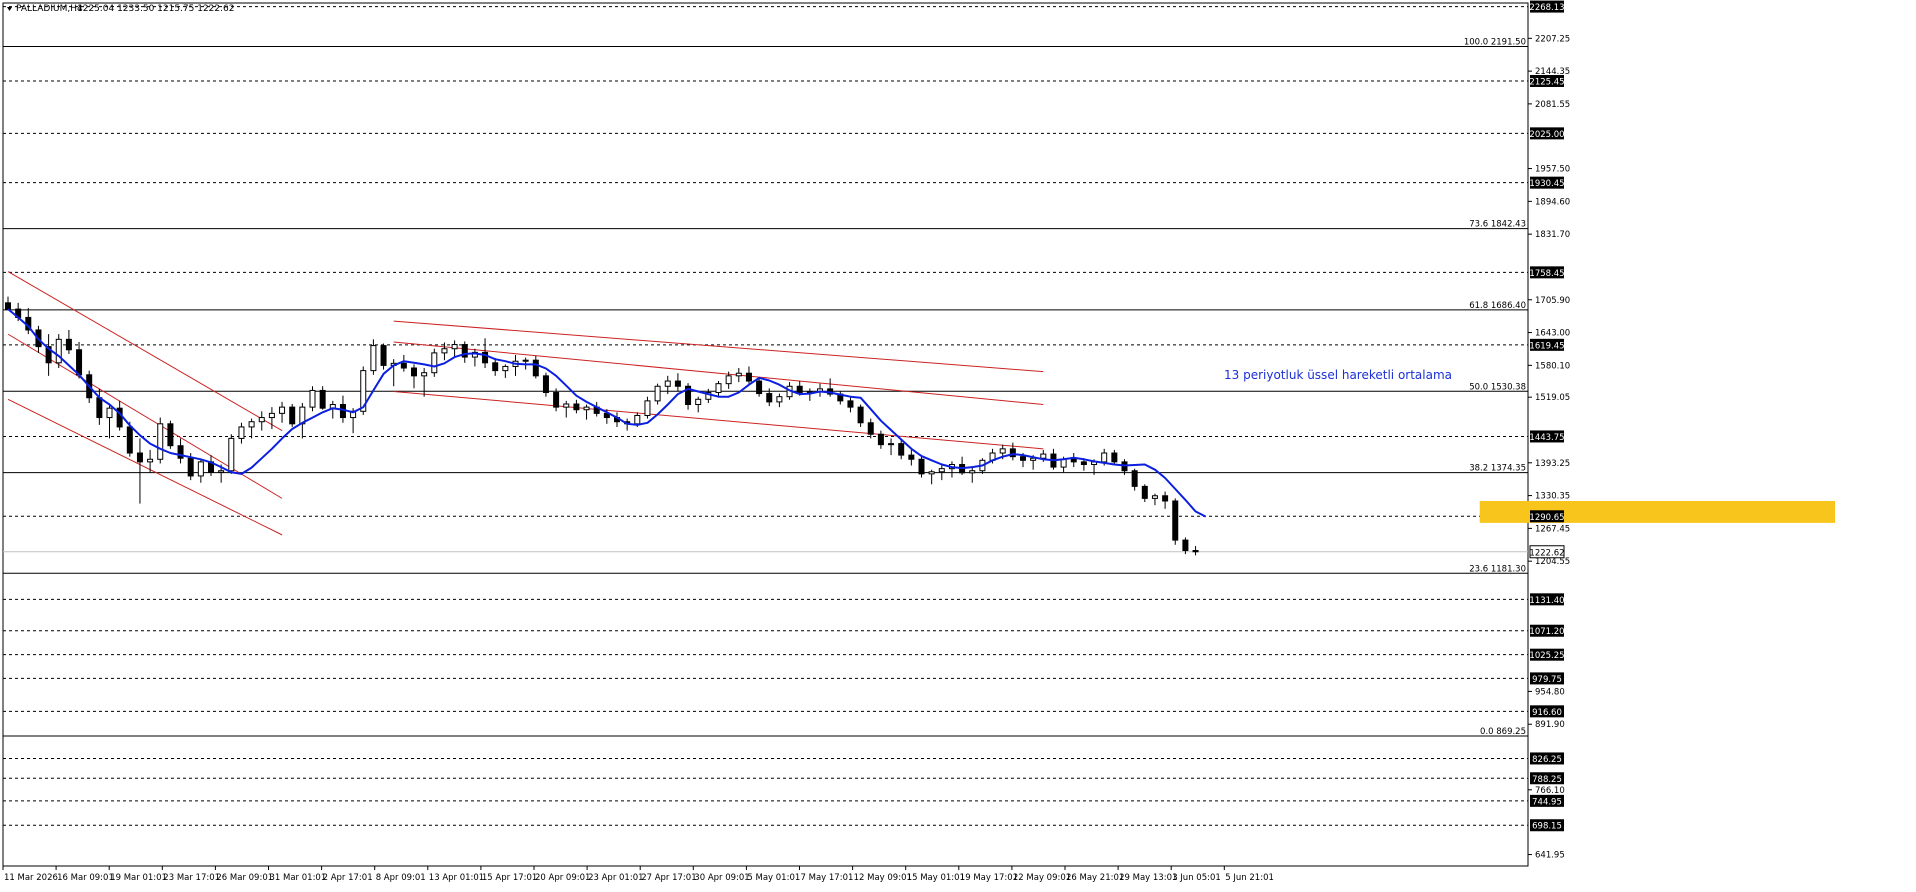  What do you see at coordinates (1546, 632) in the screenshot?
I see `level-box-label: 1071.20` at bounding box center [1546, 632].